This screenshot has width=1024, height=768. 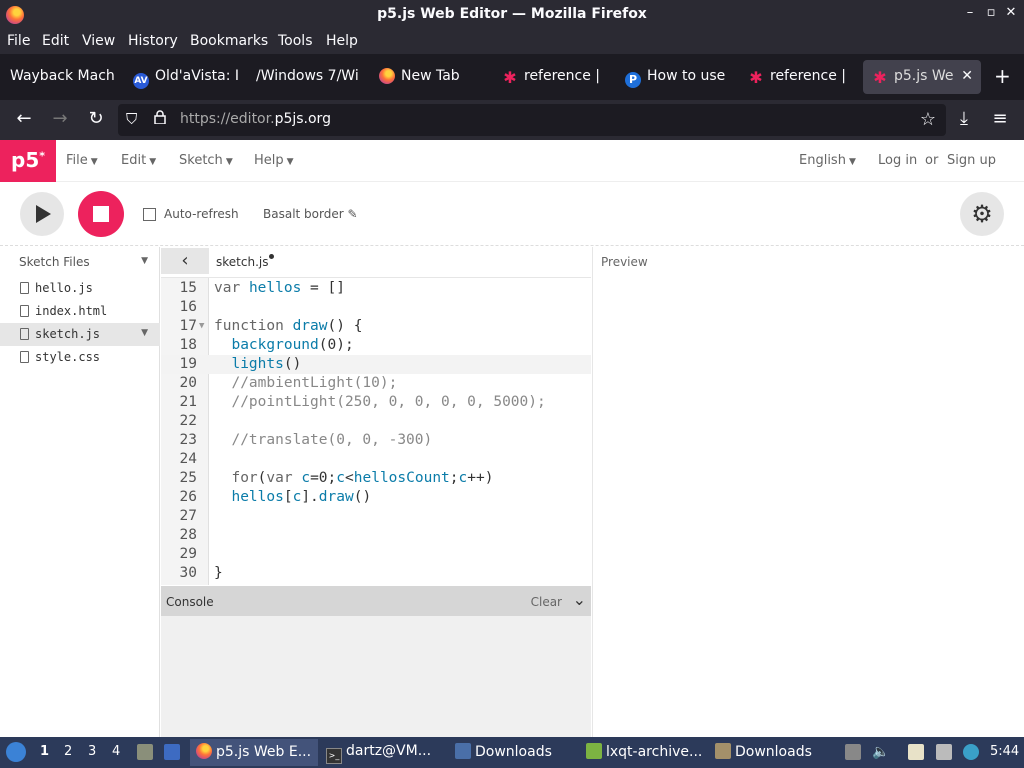 What do you see at coordinates (680, 77) in the screenshot?
I see `tab-how-to-use: P How to use` at bounding box center [680, 77].